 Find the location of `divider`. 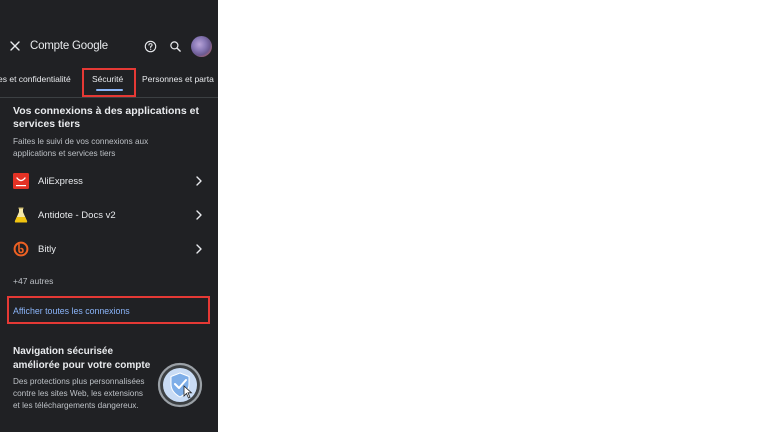

divider is located at coordinates (109, 97).